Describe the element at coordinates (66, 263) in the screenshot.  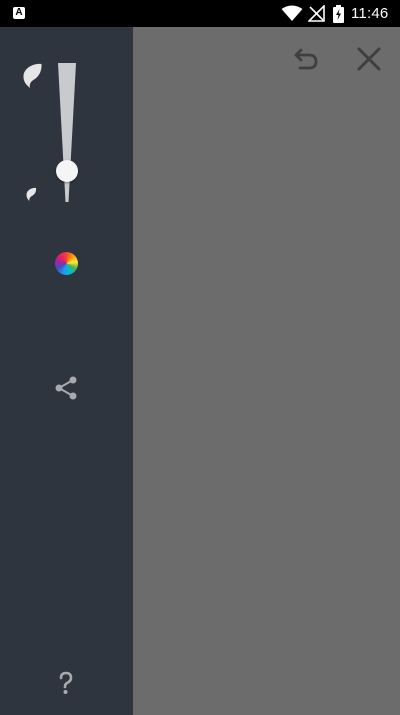
I see `color-wheel-icon` at that location.